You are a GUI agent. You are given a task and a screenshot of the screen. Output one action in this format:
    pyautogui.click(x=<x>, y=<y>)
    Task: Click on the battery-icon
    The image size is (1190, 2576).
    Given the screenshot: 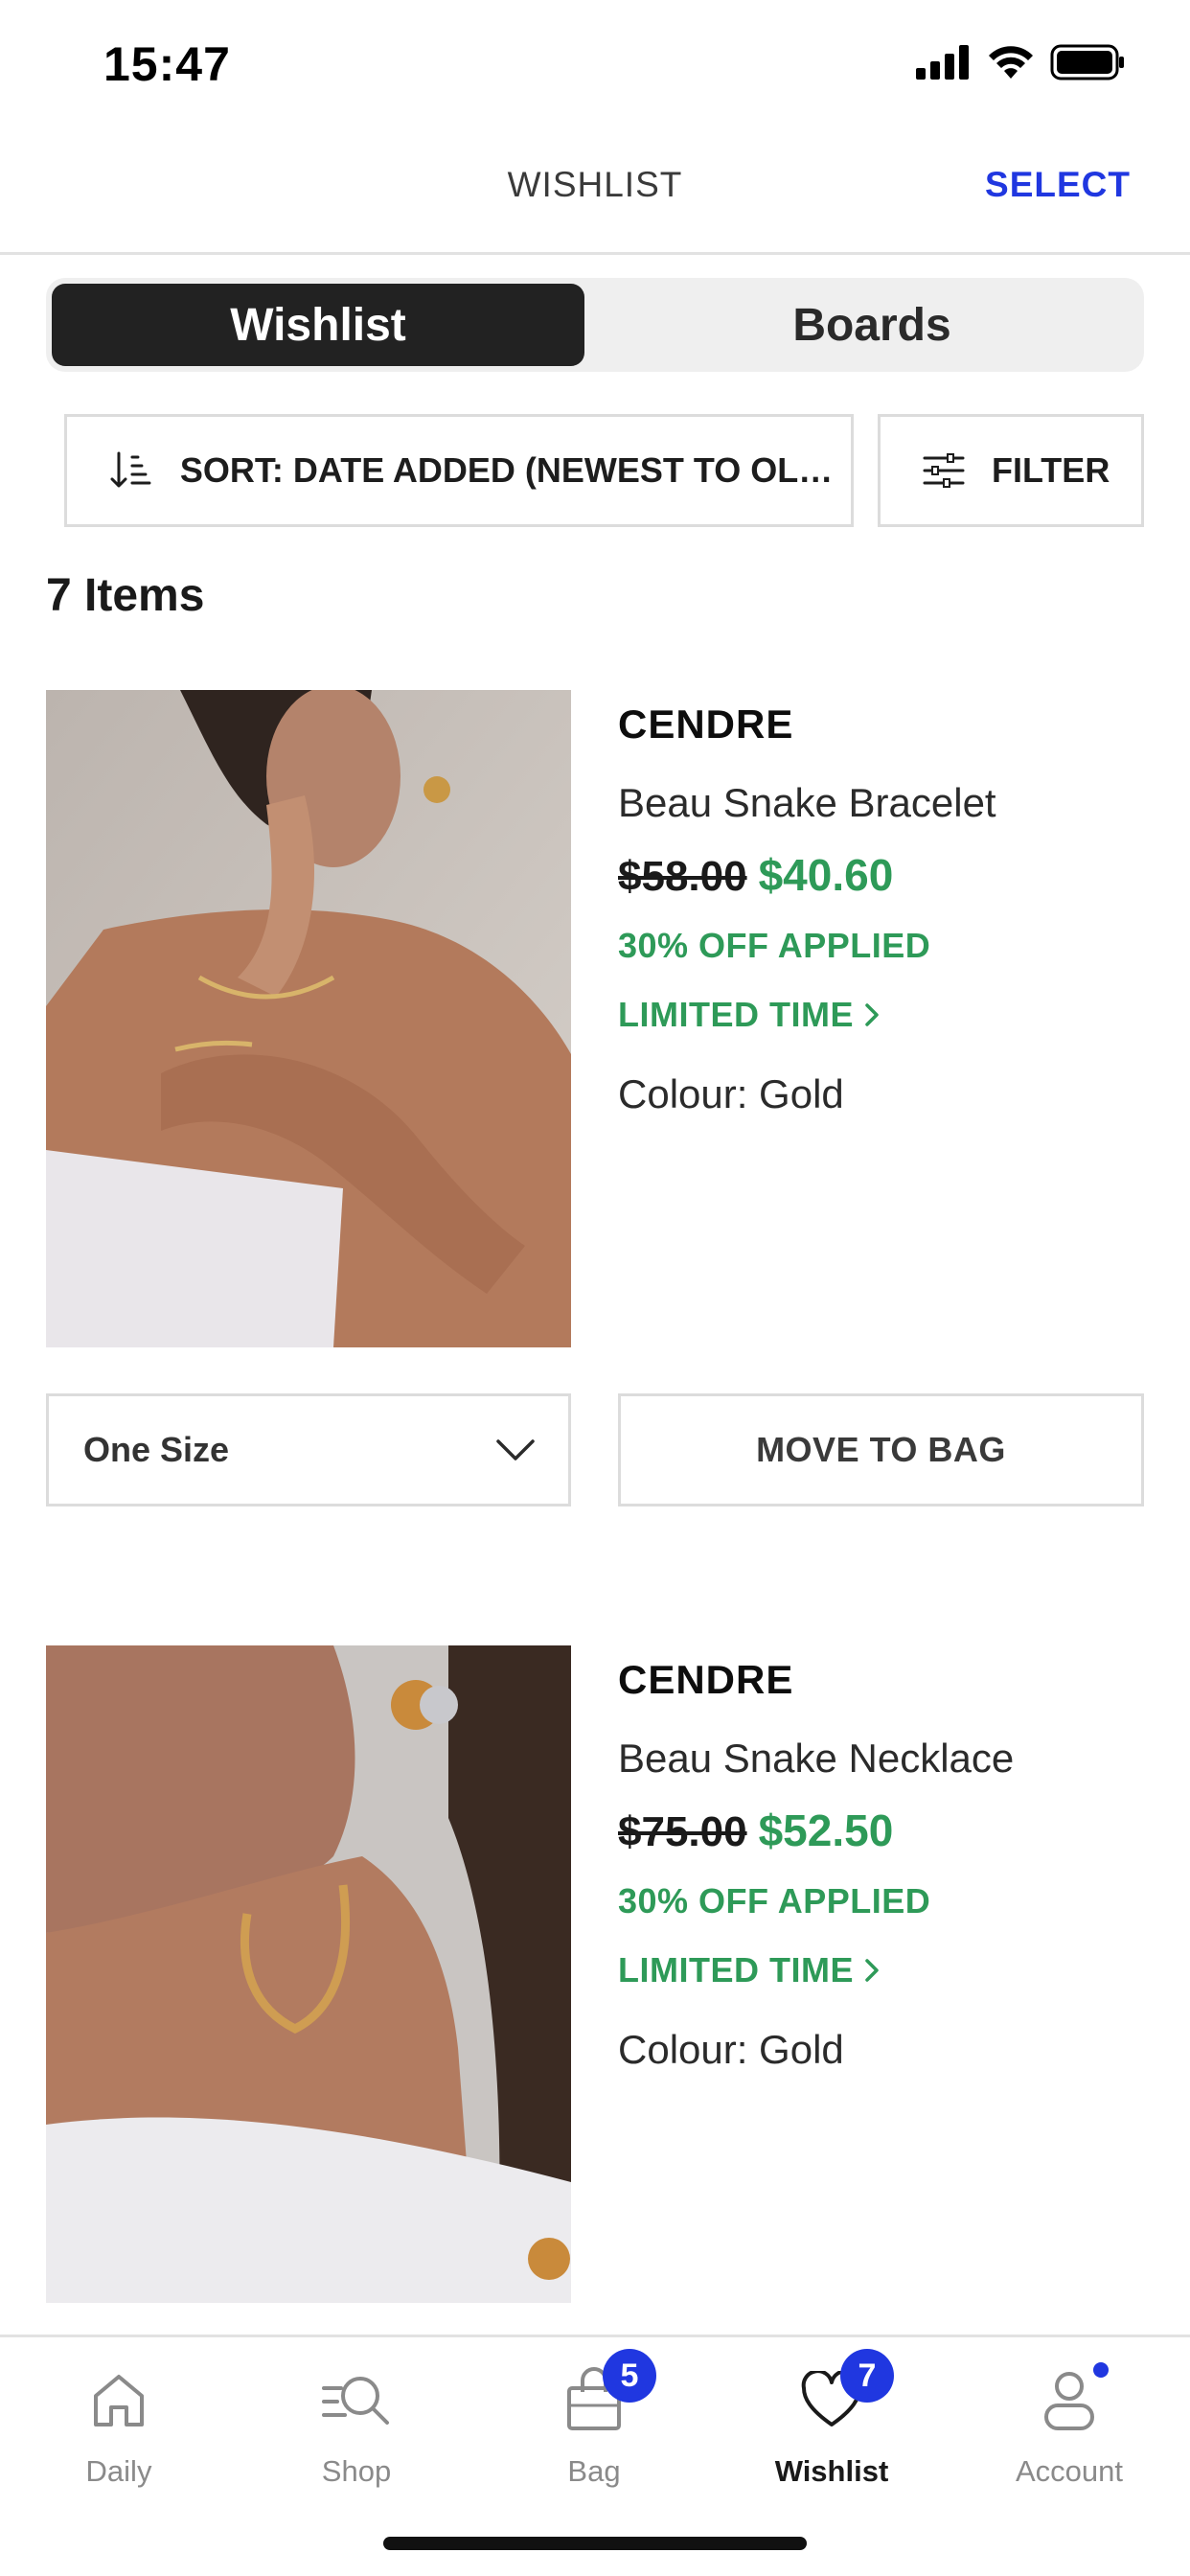 What is the action you would take?
    pyautogui.click(x=1087, y=62)
    